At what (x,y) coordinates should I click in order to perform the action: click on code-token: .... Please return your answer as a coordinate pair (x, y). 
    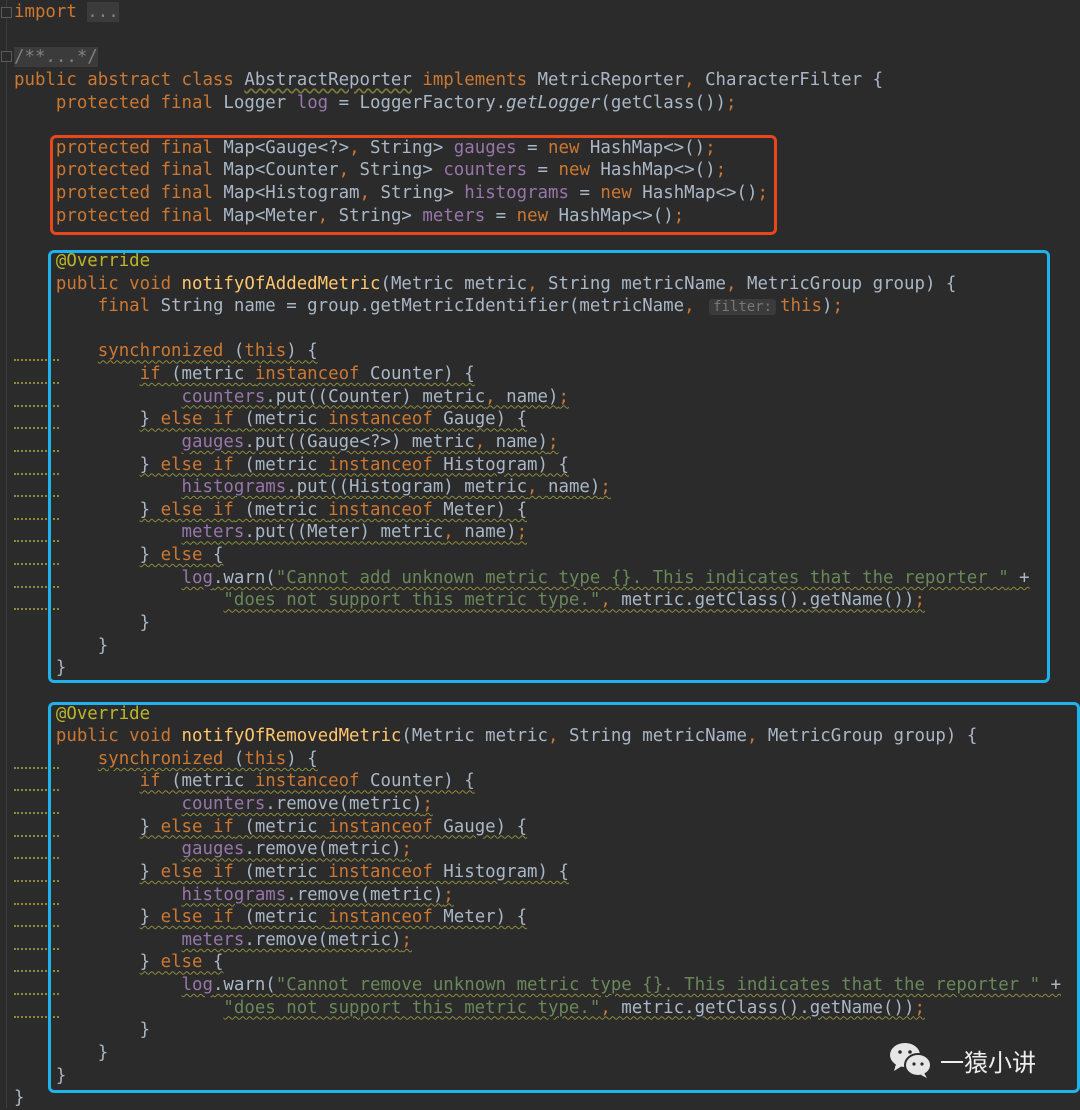
    Looking at the image, I should click on (103, 12).